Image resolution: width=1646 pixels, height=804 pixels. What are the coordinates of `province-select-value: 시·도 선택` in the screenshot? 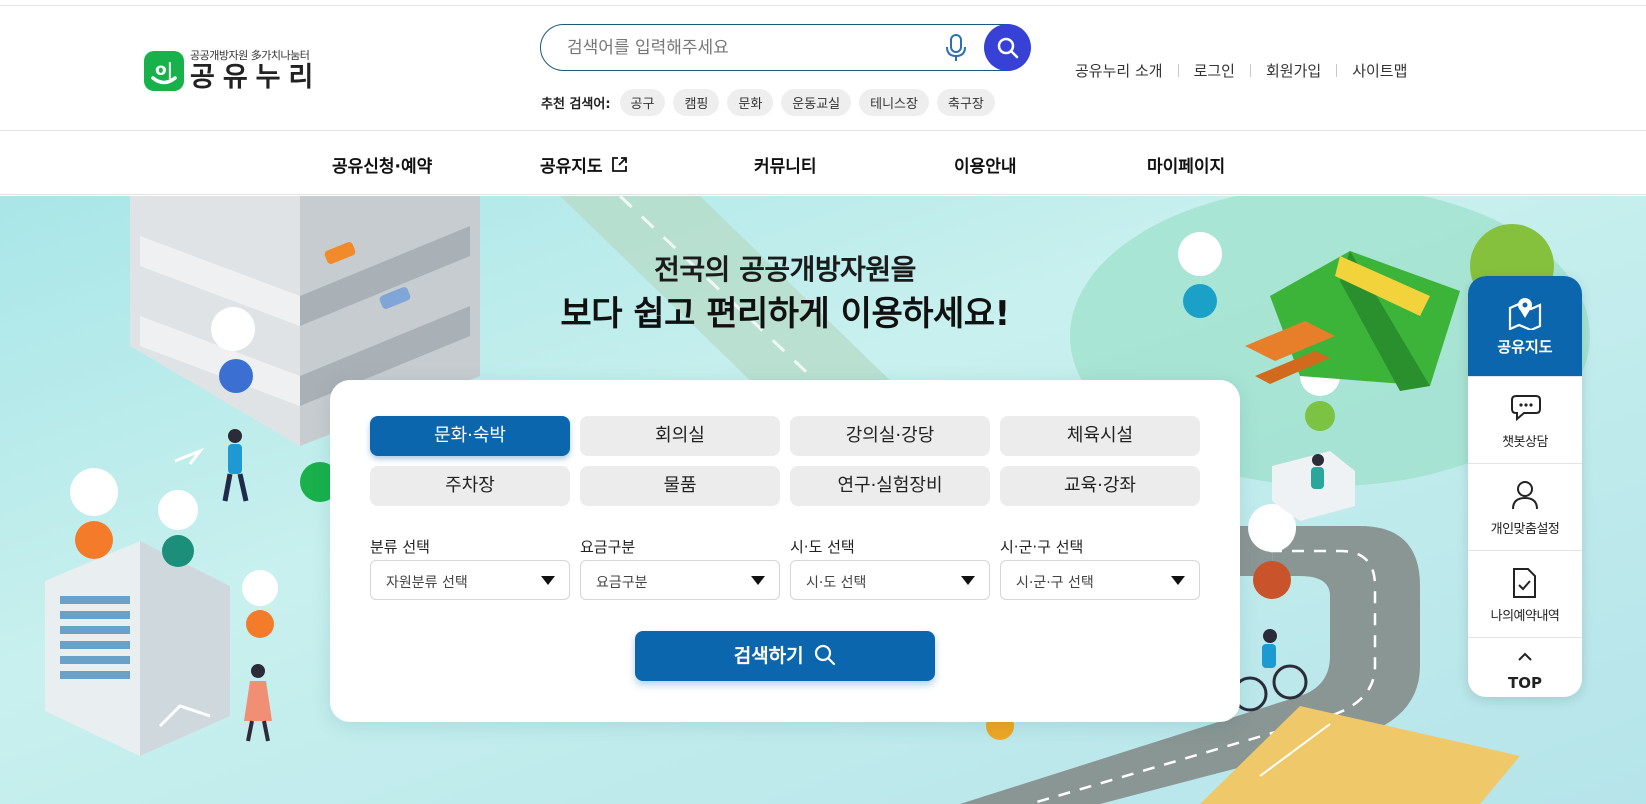 It's located at (836, 583).